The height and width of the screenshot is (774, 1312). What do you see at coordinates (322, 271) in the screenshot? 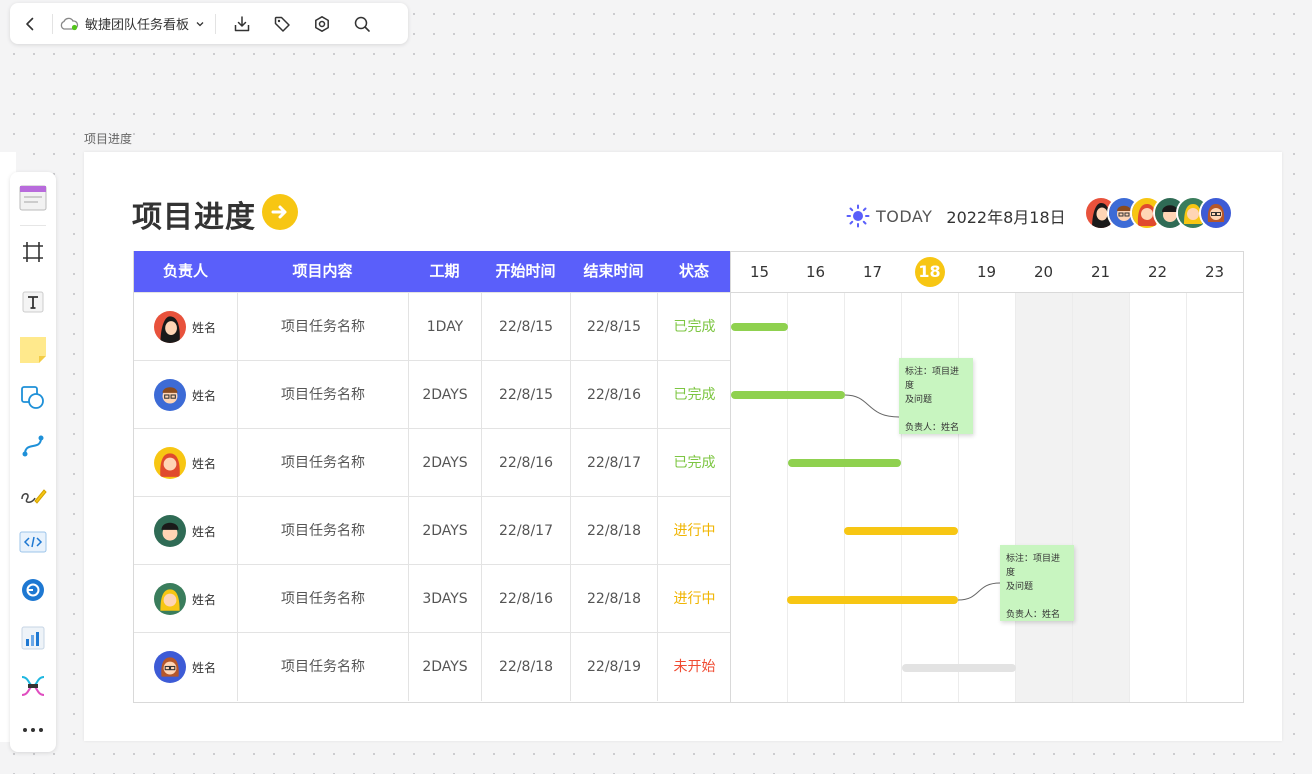
I see `column-header: 项目内容` at bounding box center [322, 271].